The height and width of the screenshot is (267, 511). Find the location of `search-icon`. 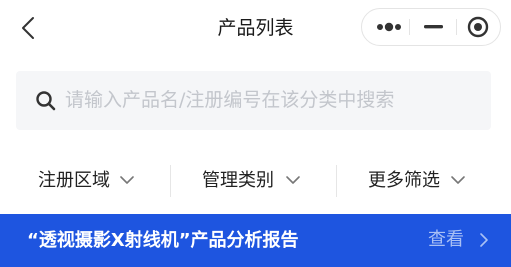

search-icon is located at coordinates (46, 101).